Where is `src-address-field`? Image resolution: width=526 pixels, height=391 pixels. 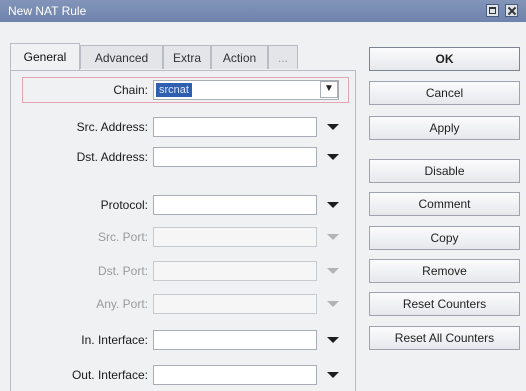 src-address-field is located at coordinates (235, 127).